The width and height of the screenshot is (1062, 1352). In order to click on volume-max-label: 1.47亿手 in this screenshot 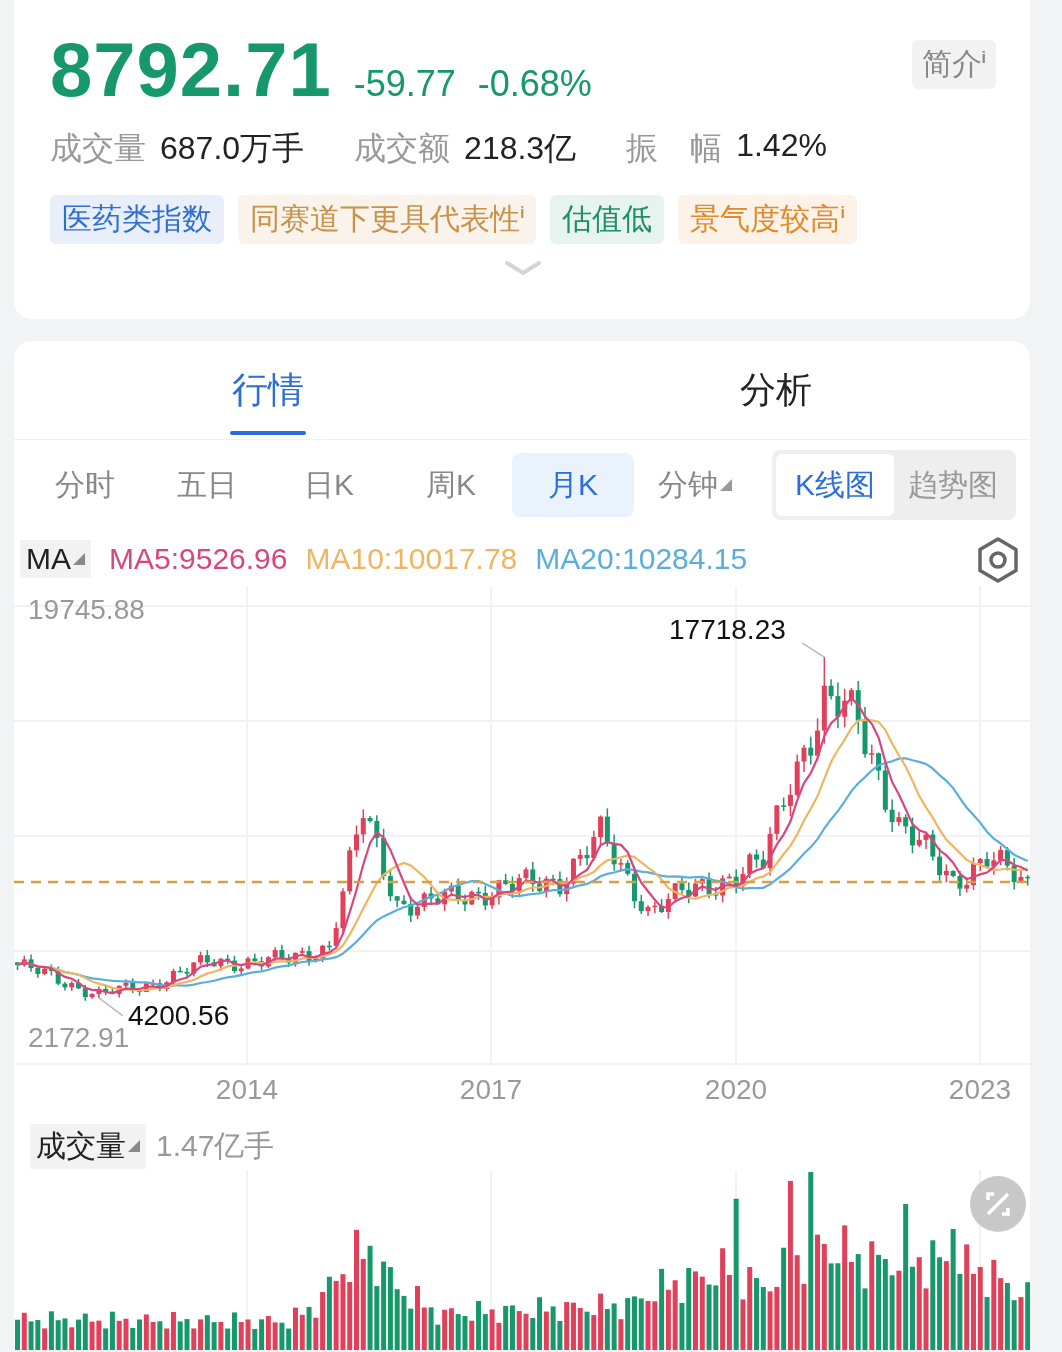, I will do `click(215, 1145)`.